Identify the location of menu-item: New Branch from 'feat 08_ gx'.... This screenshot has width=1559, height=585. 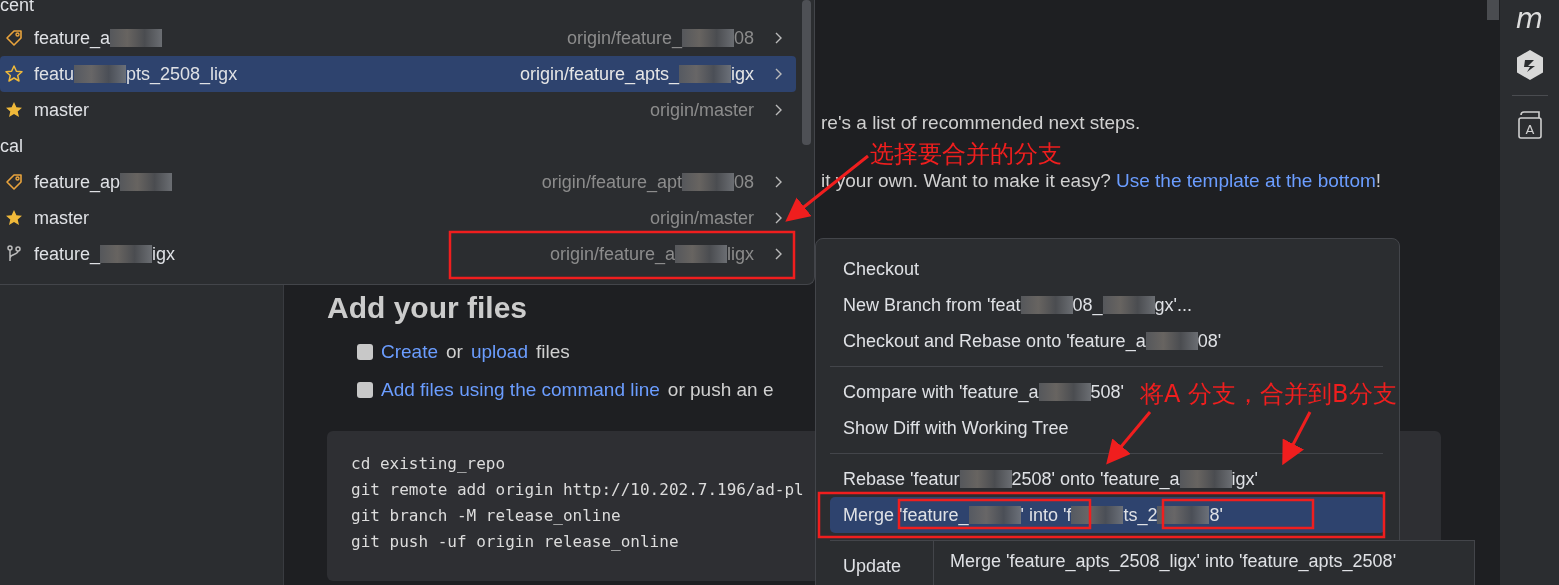
(1014, 305).